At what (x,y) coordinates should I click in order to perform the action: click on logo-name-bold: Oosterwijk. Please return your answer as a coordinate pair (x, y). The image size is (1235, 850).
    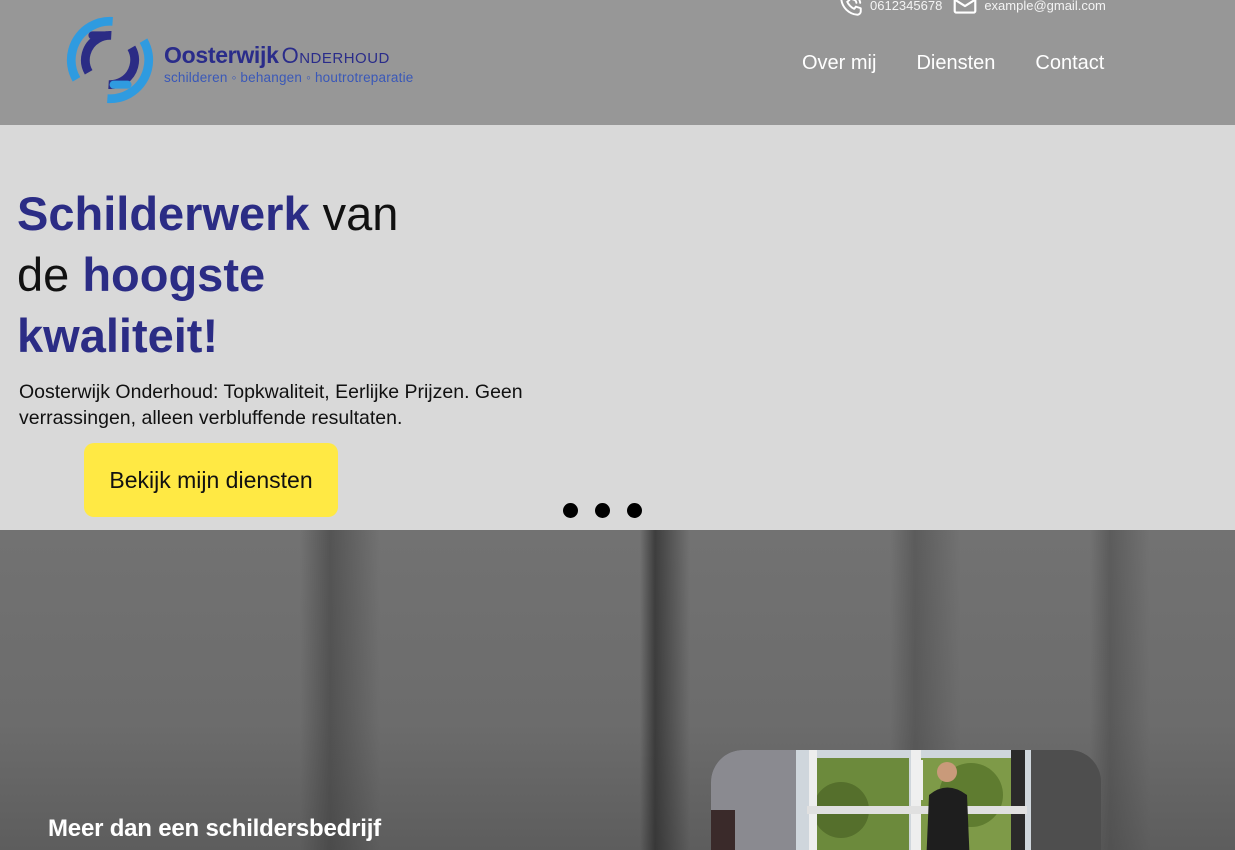
    Looking at the image, I should click on (221, 54).